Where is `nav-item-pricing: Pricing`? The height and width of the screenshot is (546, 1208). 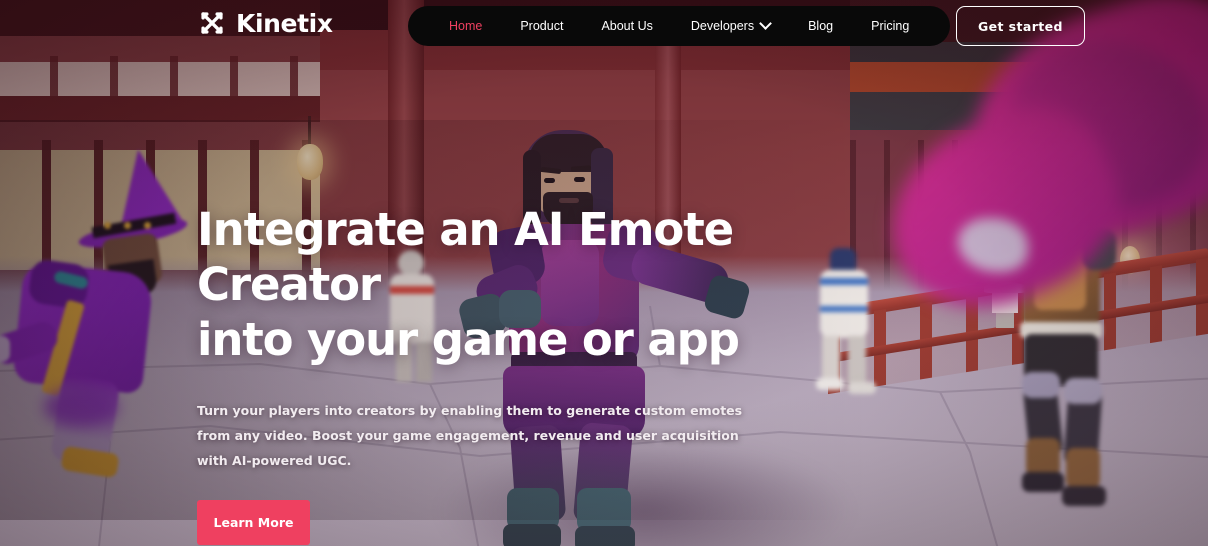 nav-item-pricing: Pricing is located at coordinates (890, 26).